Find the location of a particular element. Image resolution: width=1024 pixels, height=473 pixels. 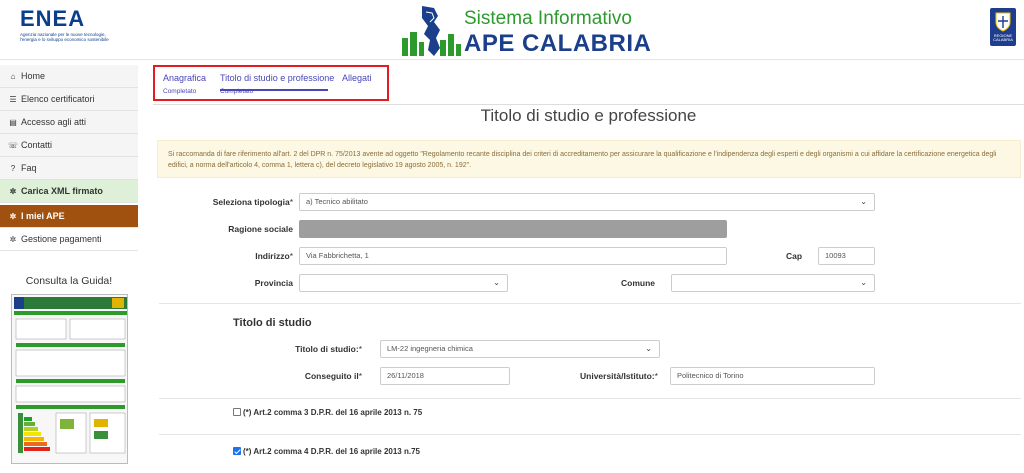

region-logo-text: REGIONE CALABRIA is located at coordinates (1003, 37).